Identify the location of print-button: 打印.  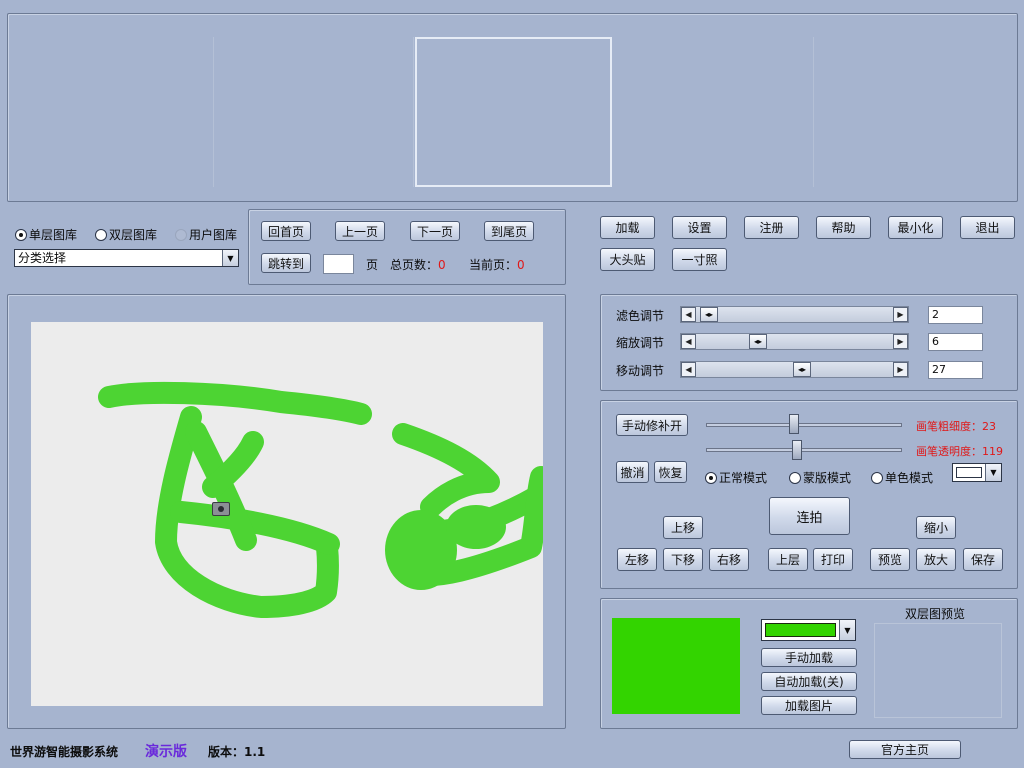
(833, 559).